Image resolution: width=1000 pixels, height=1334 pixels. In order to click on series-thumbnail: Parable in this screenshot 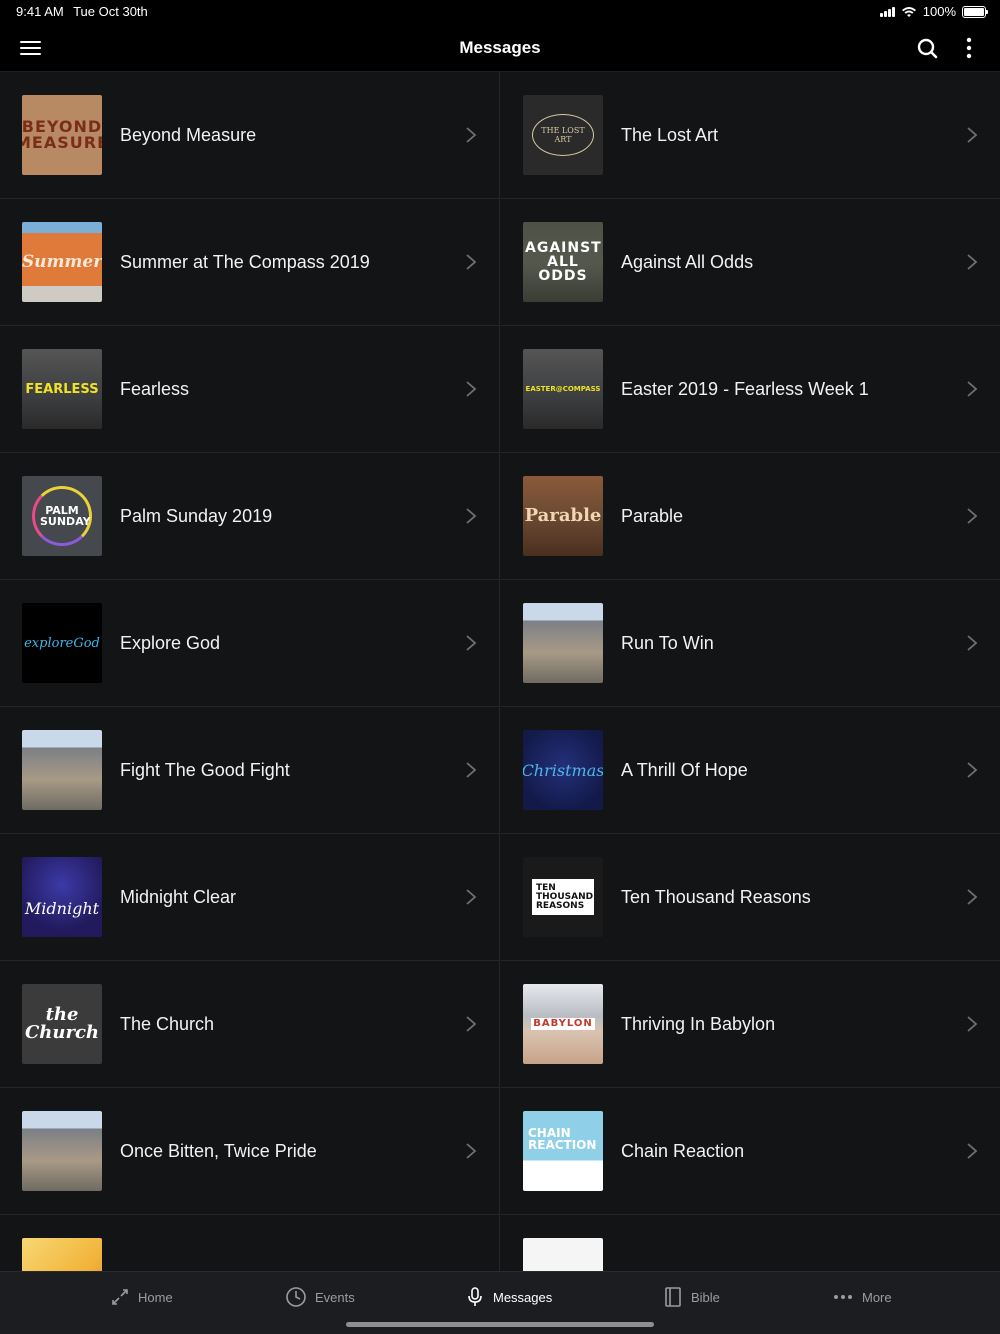, I will do `click(563, 516)`.